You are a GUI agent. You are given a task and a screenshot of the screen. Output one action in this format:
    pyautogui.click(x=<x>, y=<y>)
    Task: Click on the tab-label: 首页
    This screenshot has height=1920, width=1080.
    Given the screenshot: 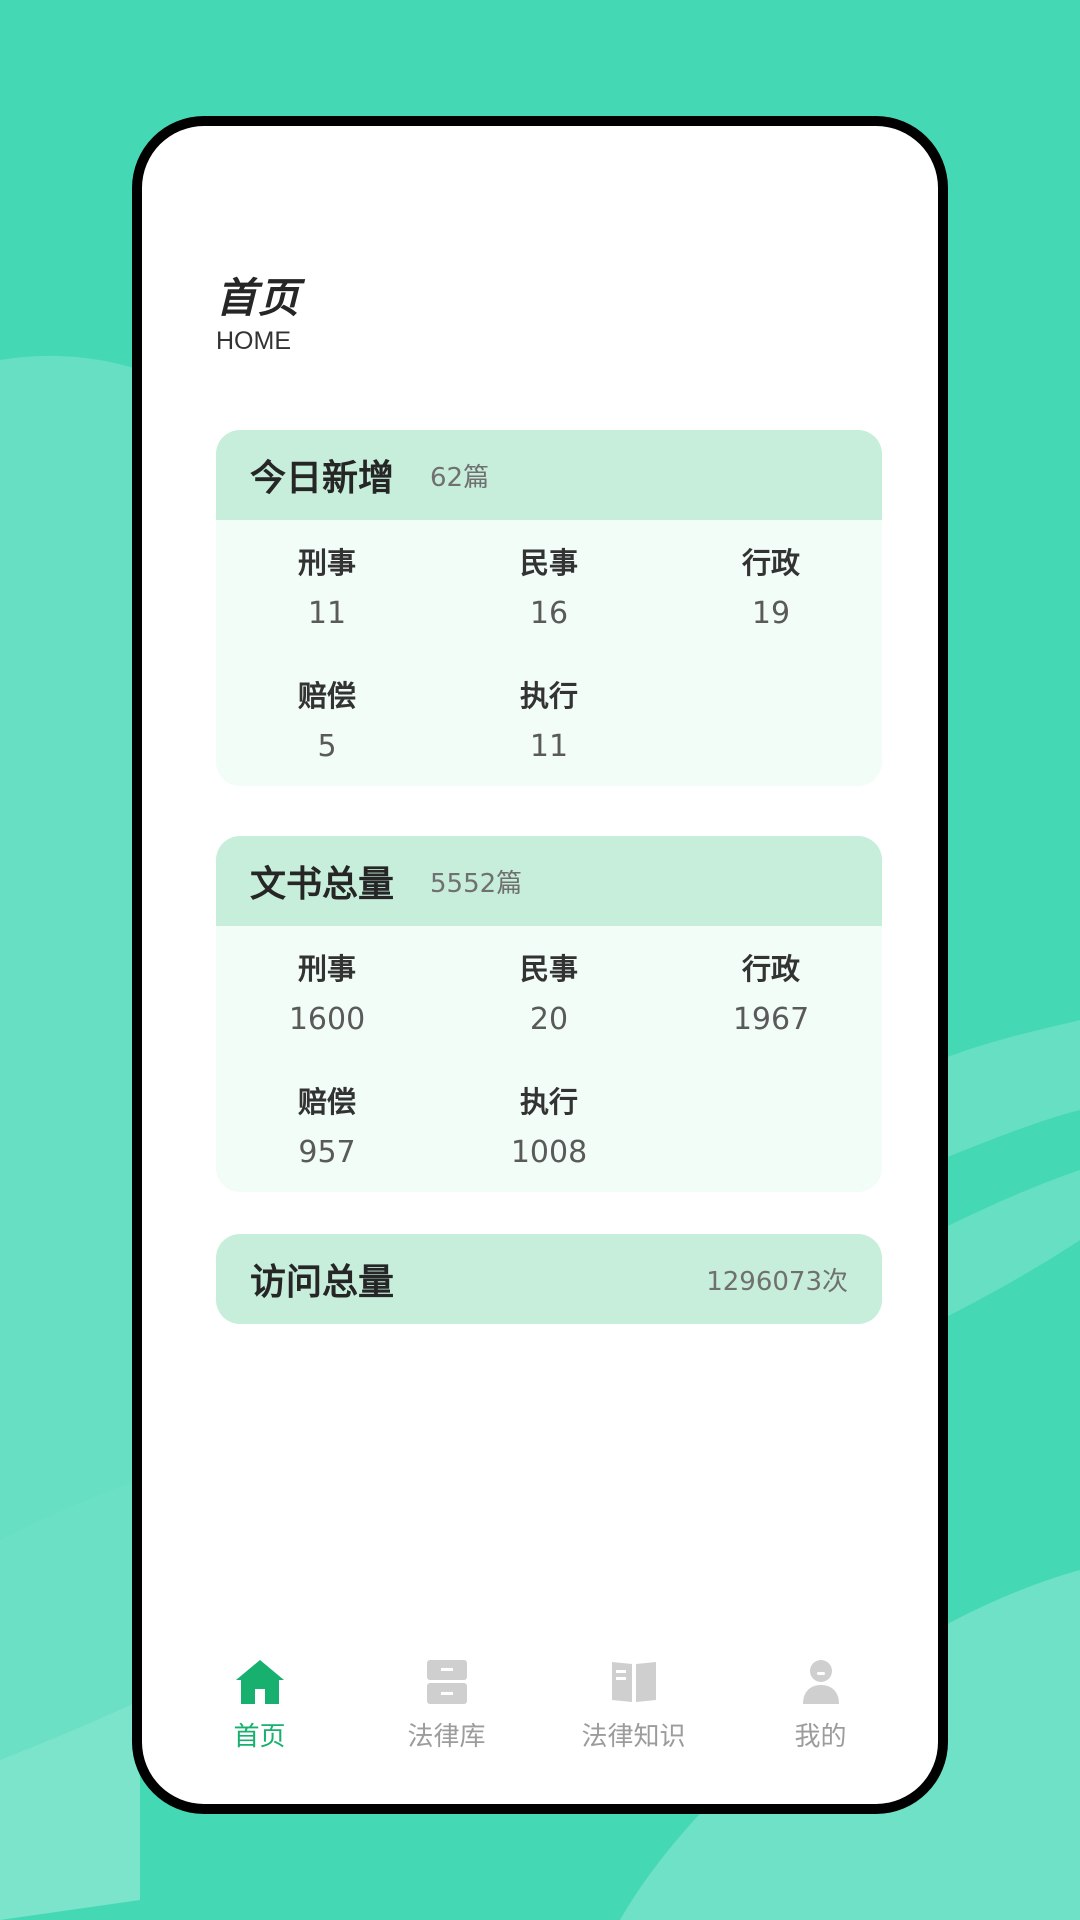 What is the action you would take?
    pyautogui.click(x=259, y=1737)
    